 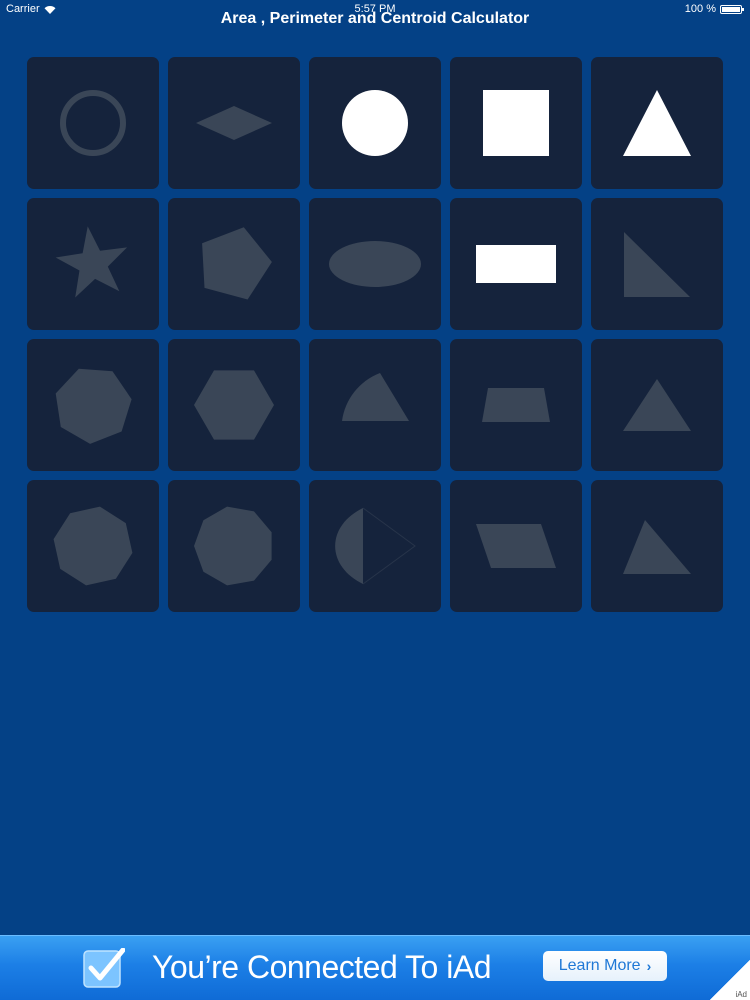 I want to click on shape-tile-annulus, so click(x=93, y=123).